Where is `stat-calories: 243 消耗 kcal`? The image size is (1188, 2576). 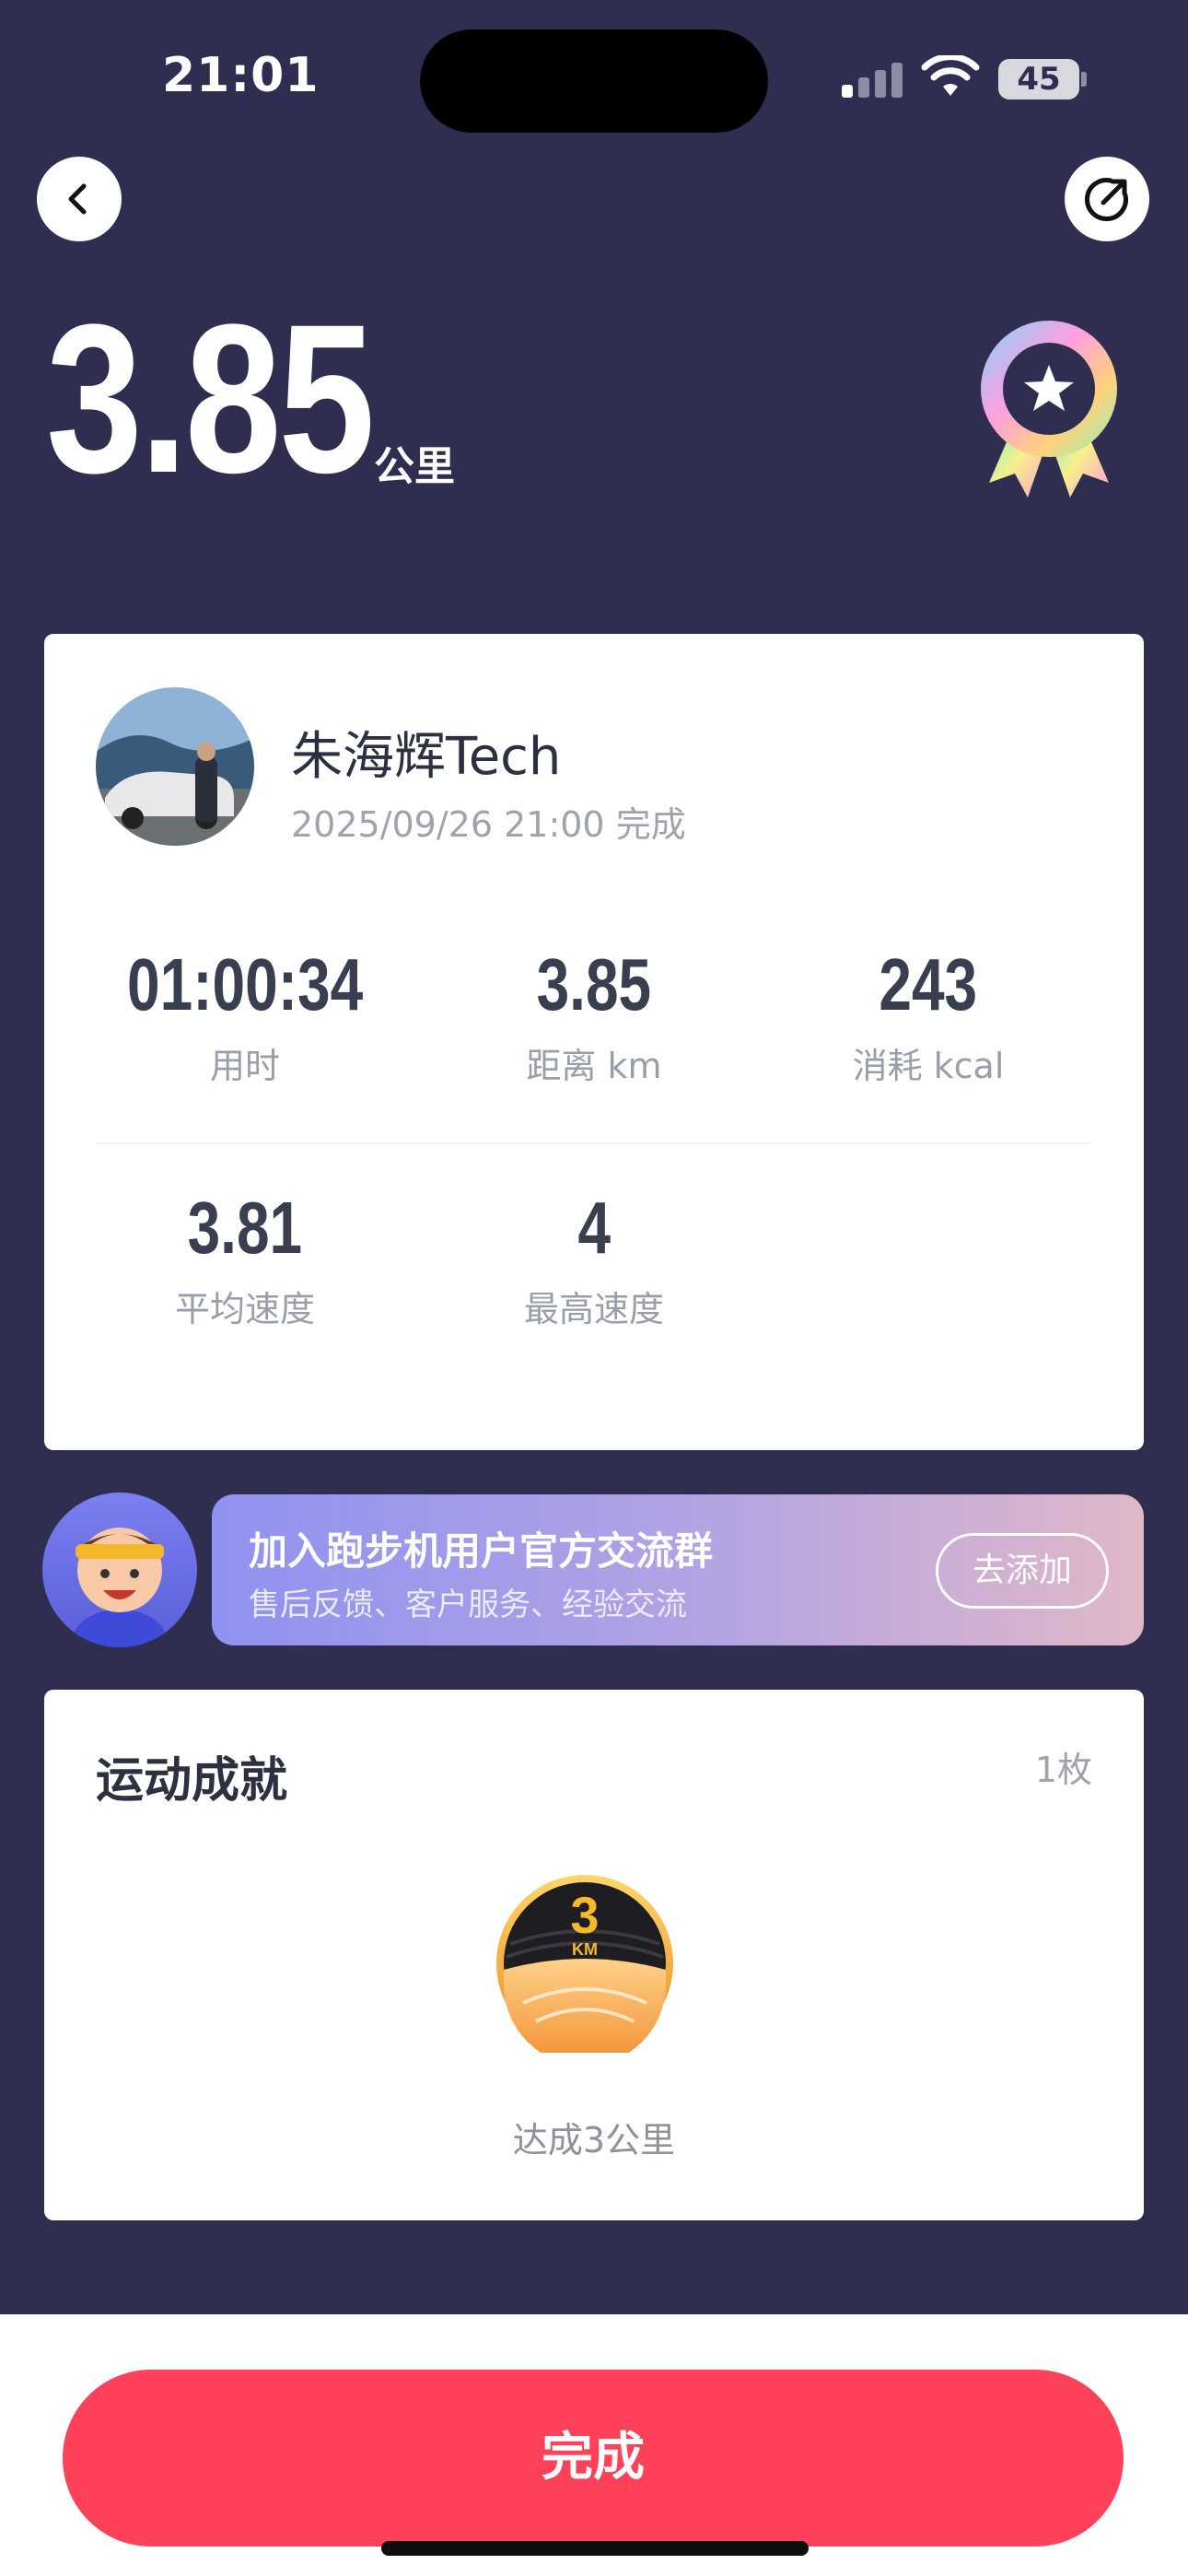 stat-calories: 243 消耗 kcal is located at coordinates (928, 1015).